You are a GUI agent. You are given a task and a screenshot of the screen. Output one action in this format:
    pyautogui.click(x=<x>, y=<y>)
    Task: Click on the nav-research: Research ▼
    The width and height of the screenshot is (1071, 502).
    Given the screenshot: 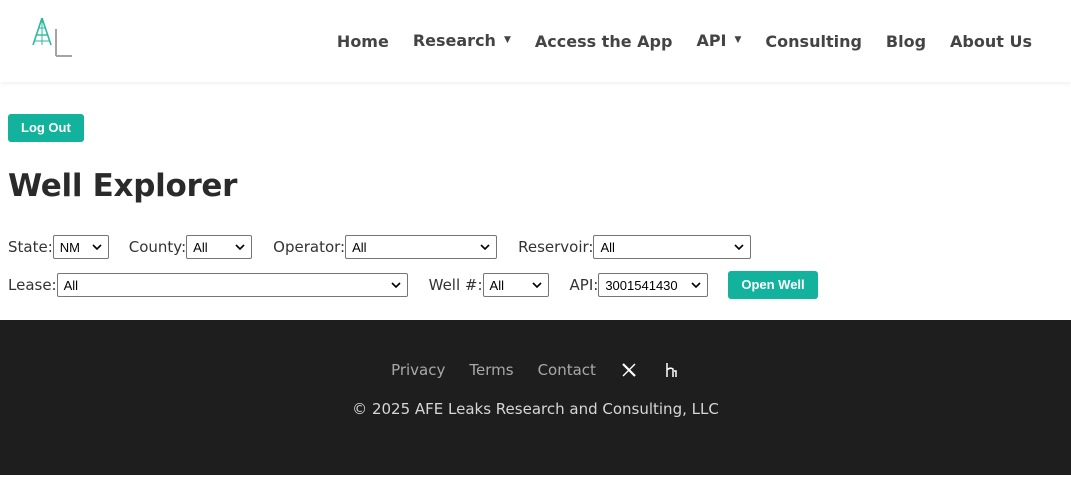 What is the action you would take?
    pyautogui.click(x=462, y=40)
    